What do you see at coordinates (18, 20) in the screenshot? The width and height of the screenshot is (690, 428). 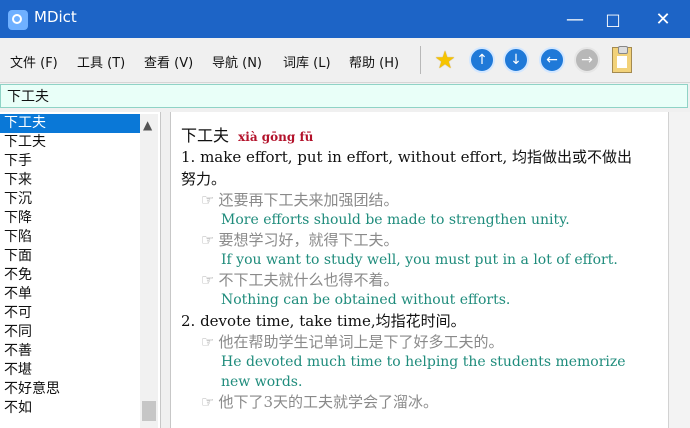 I see `app-icon` at bounding box center [18, 20].